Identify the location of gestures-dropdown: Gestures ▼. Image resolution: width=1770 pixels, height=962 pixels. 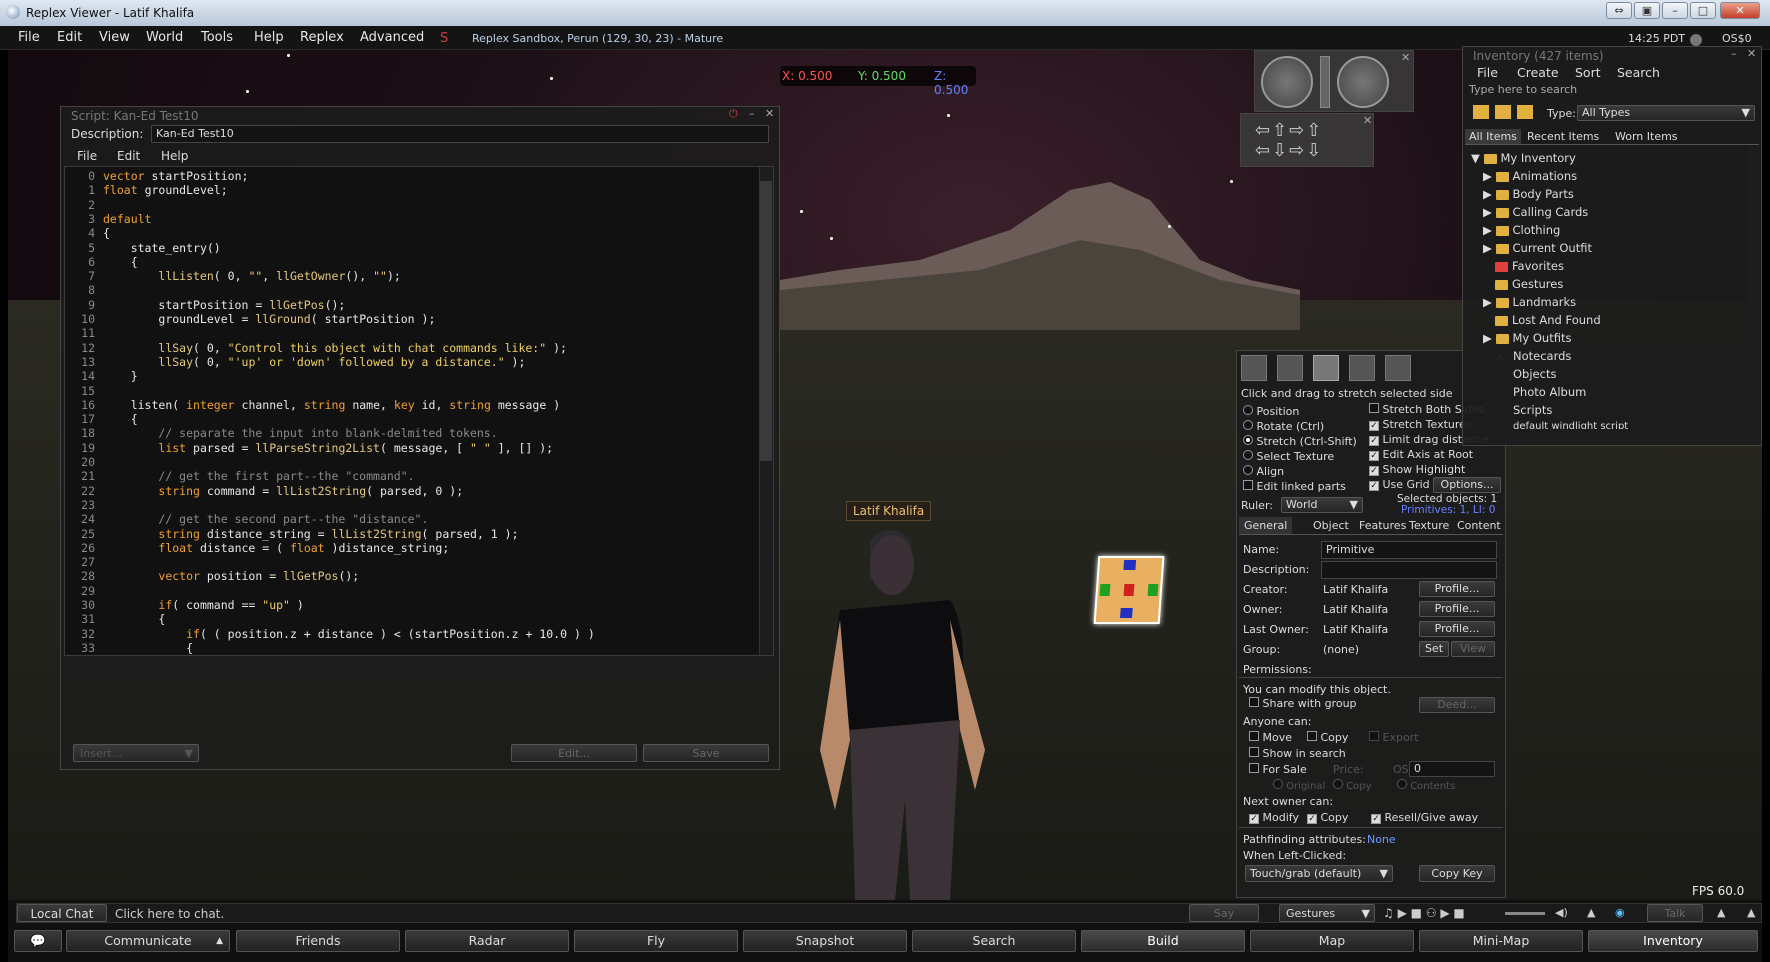
(1327, 913).